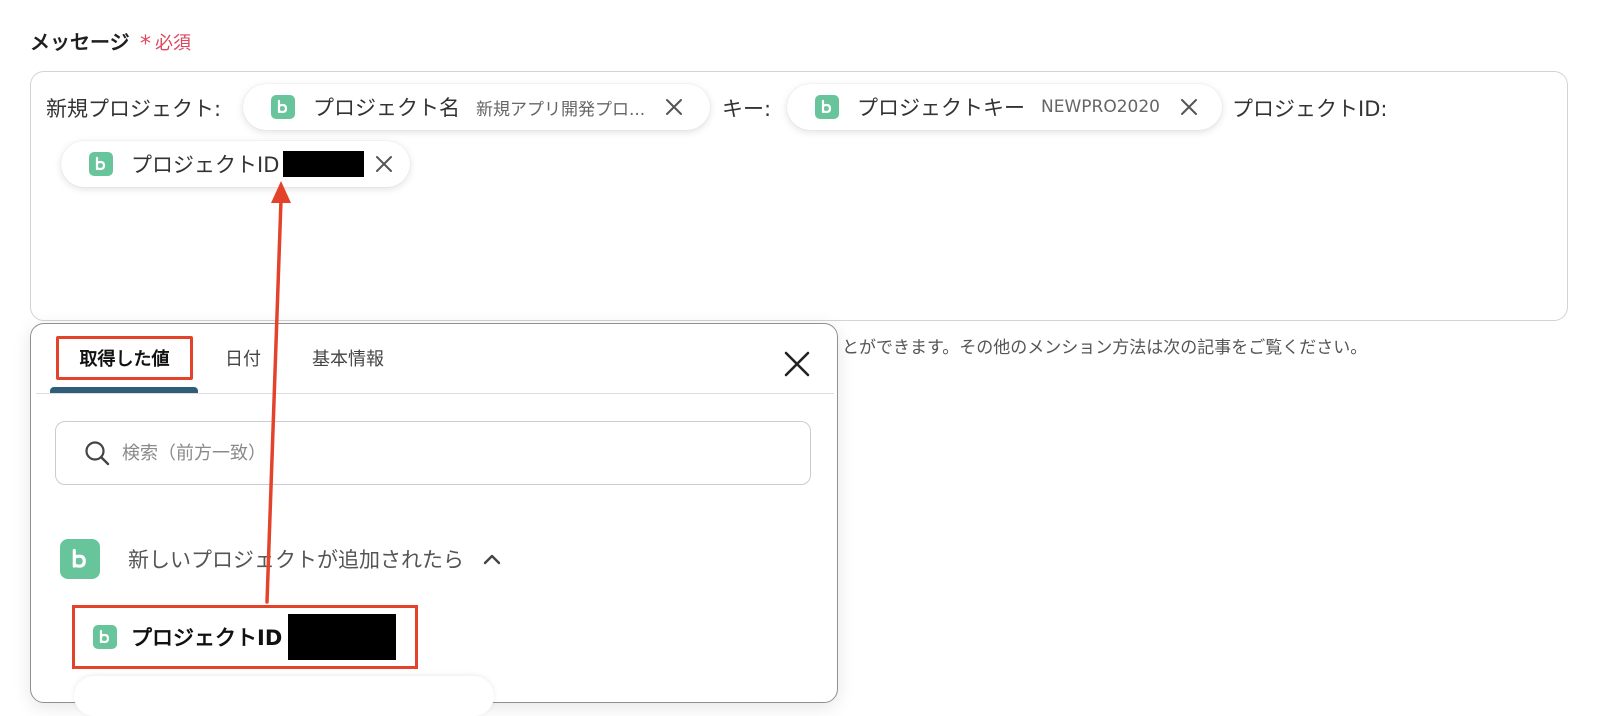 Image resolution: width=1600 pixels, height=716 pixels. I want to click on tab-divider, so click(435, 393).